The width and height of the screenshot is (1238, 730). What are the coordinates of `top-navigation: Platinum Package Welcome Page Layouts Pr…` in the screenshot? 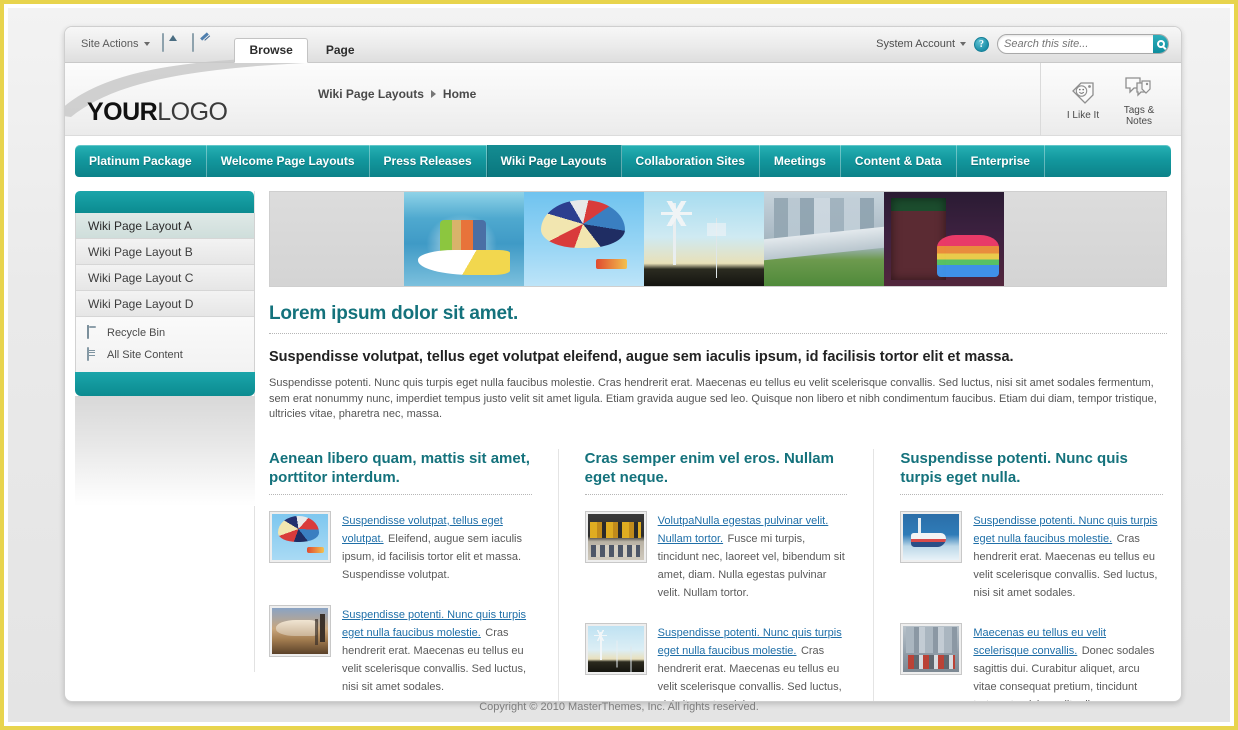 It's located at (623, 161).